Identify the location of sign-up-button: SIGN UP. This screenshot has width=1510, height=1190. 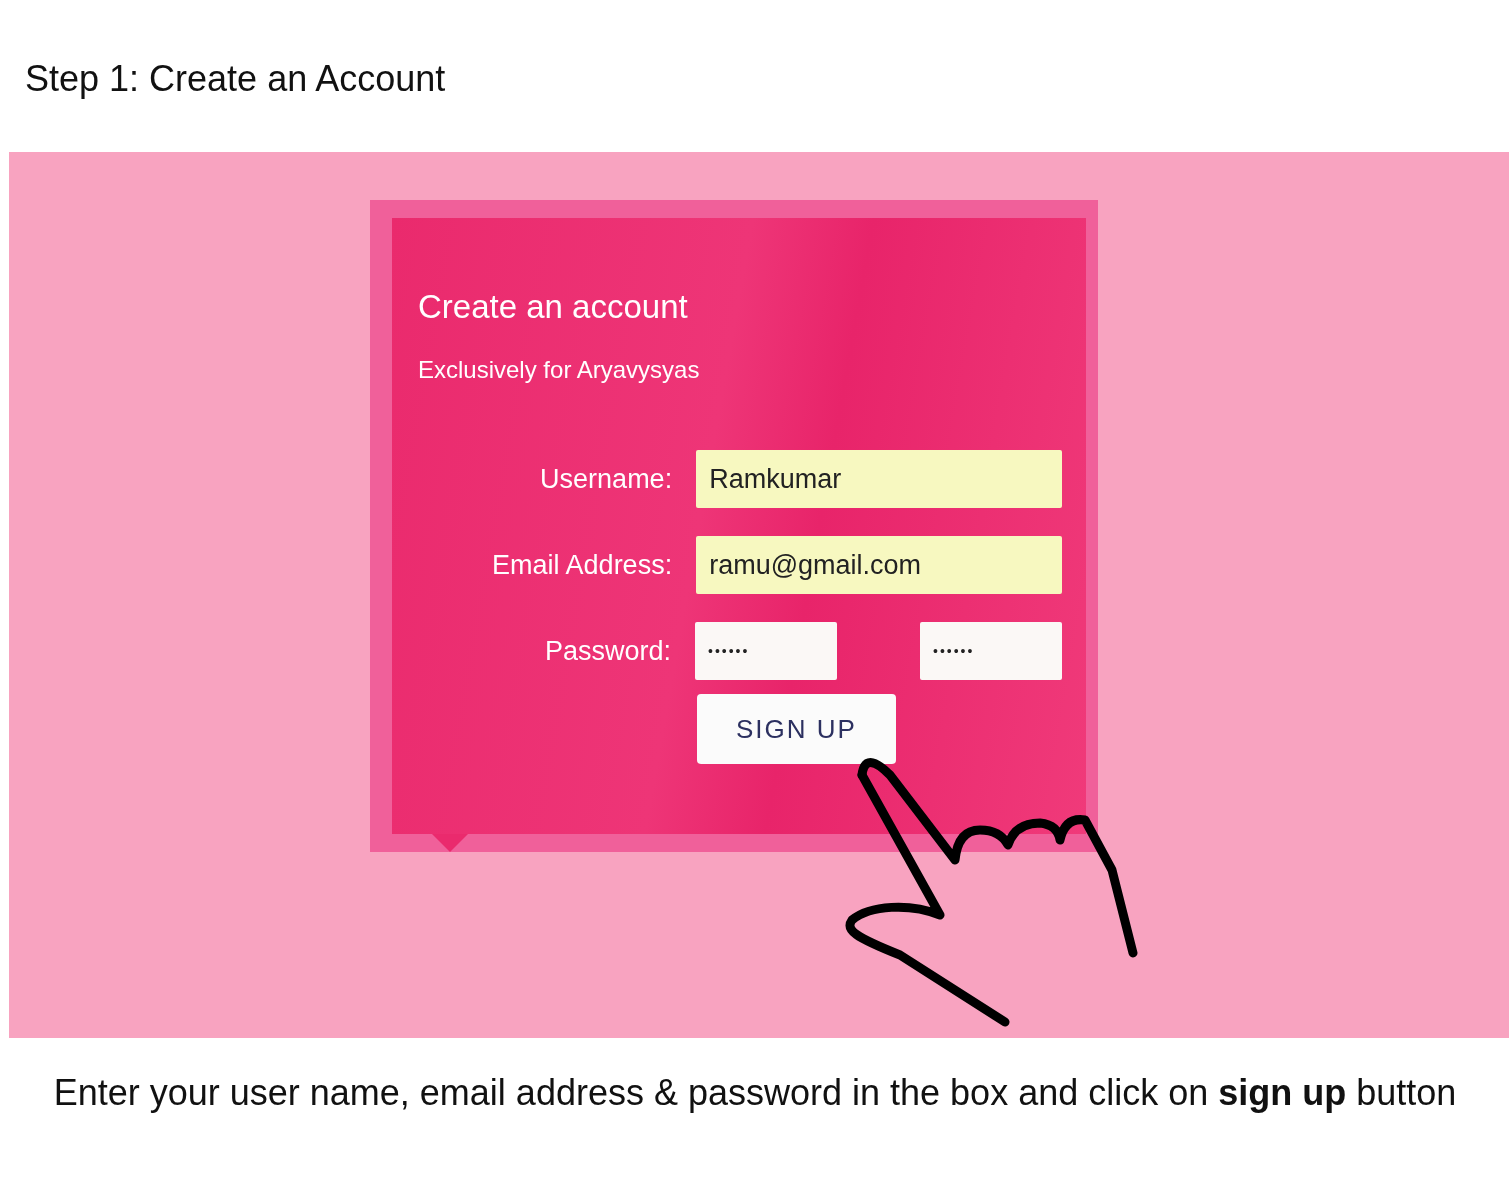
(796, 729).